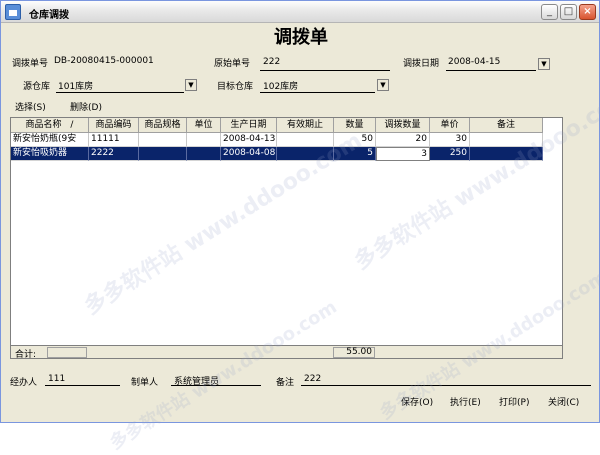  I want to click on dst-warehouse-select: 102库房, so click(280, 85).